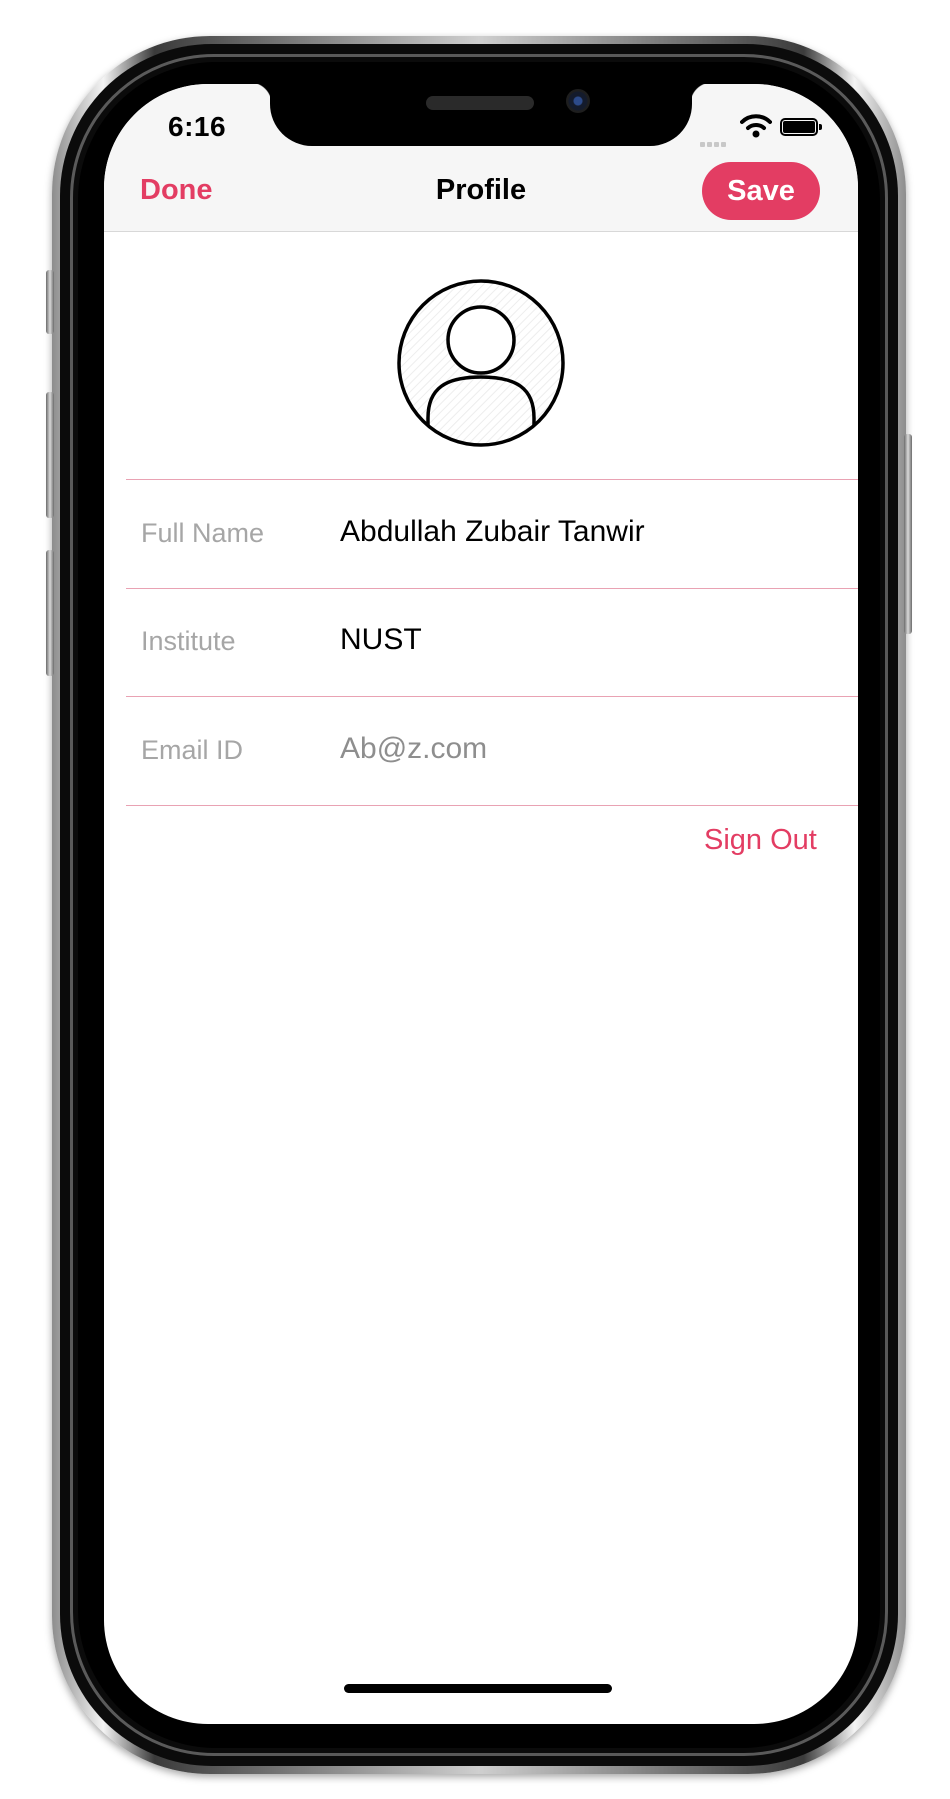 This screenshot has width=950, height=1799. I want to click on power-button, so click(908, 534).